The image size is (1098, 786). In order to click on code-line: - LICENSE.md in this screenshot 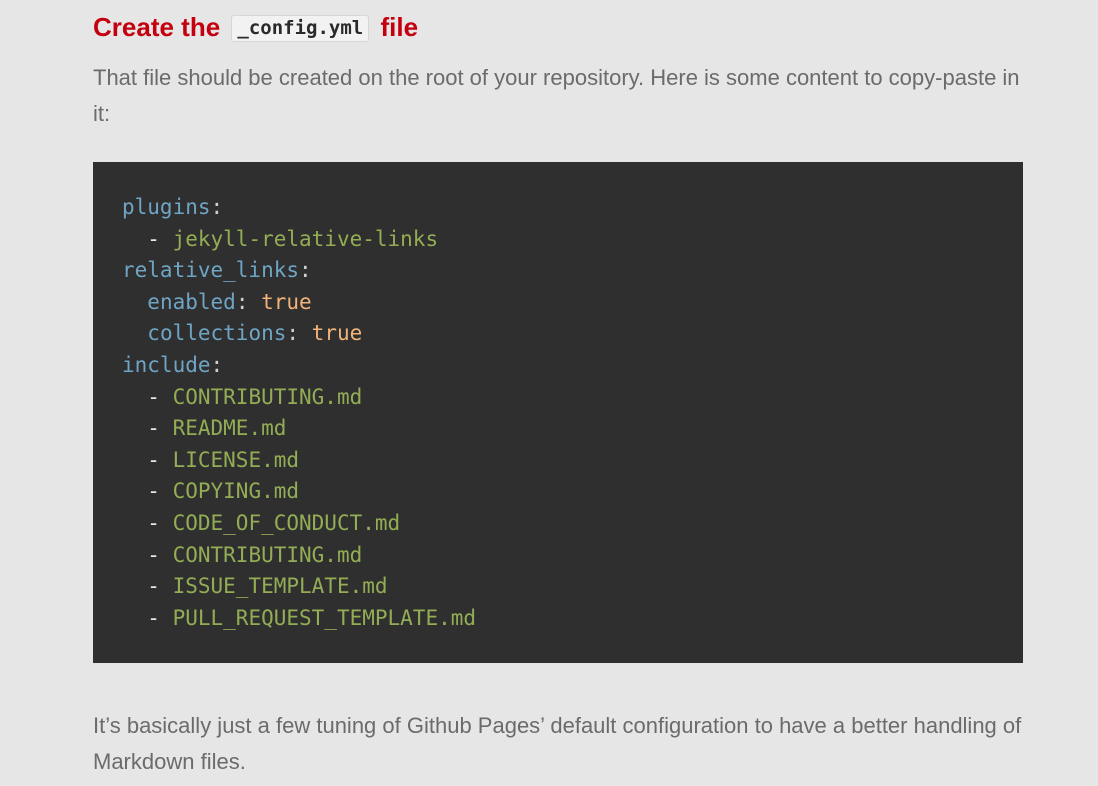, I will do `click(572, 461)`.